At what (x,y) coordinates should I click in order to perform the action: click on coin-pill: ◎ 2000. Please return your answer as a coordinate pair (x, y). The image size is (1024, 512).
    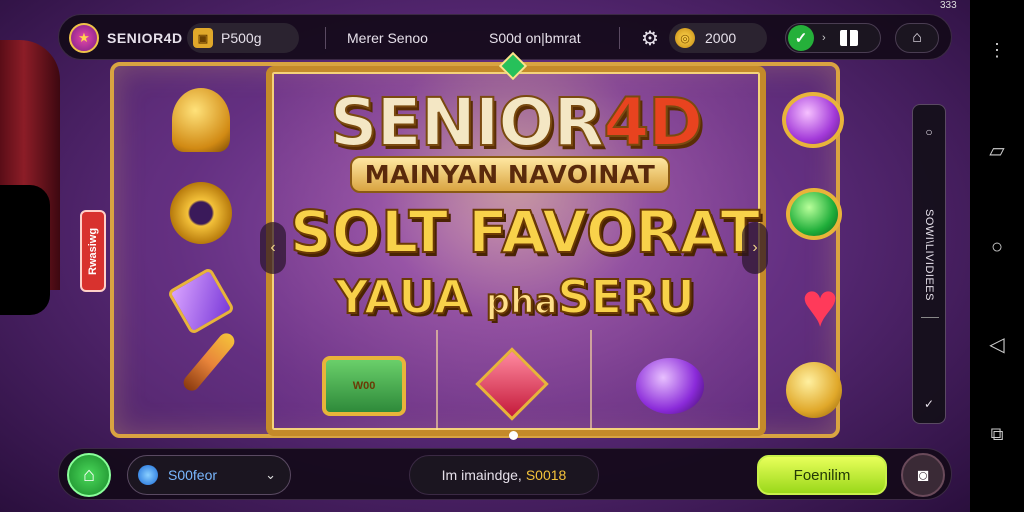
    Looking at the image, I should click on (718, 38).